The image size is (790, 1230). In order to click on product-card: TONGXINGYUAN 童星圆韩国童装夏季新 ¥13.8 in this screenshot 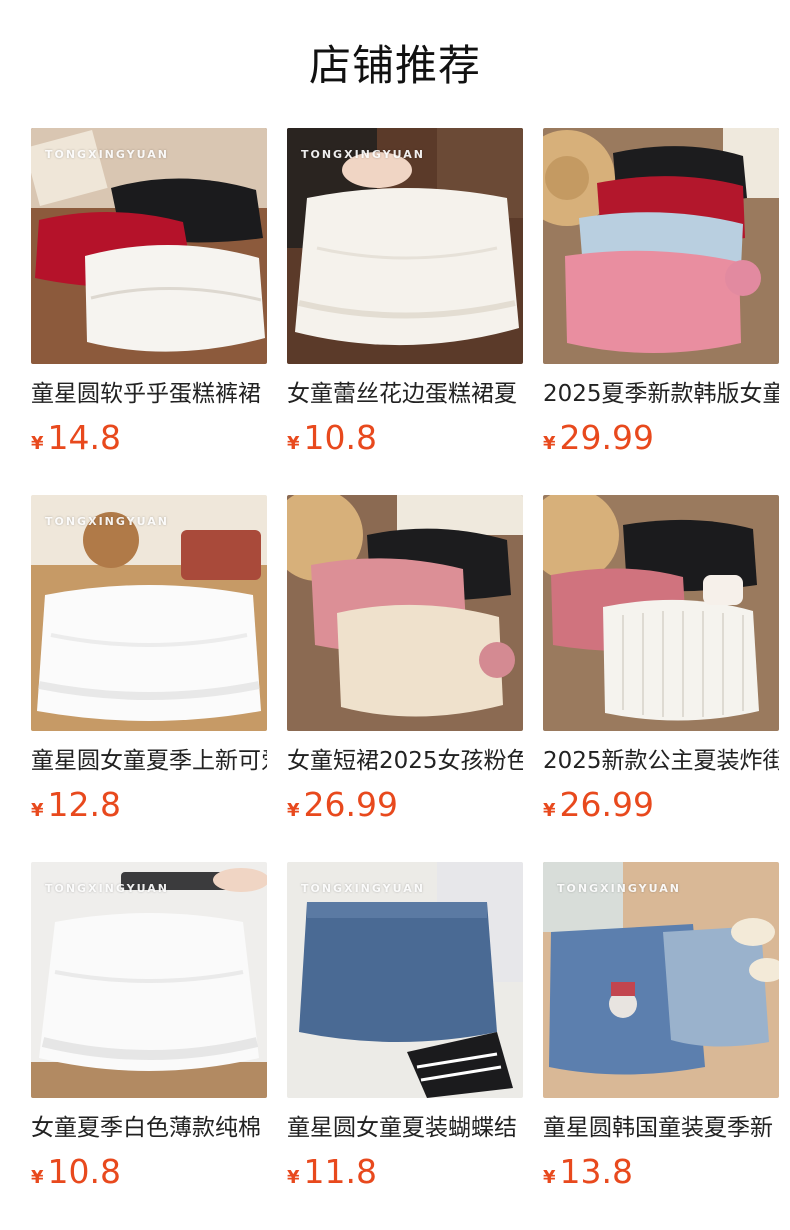, I will do `click(661, 1027)`.